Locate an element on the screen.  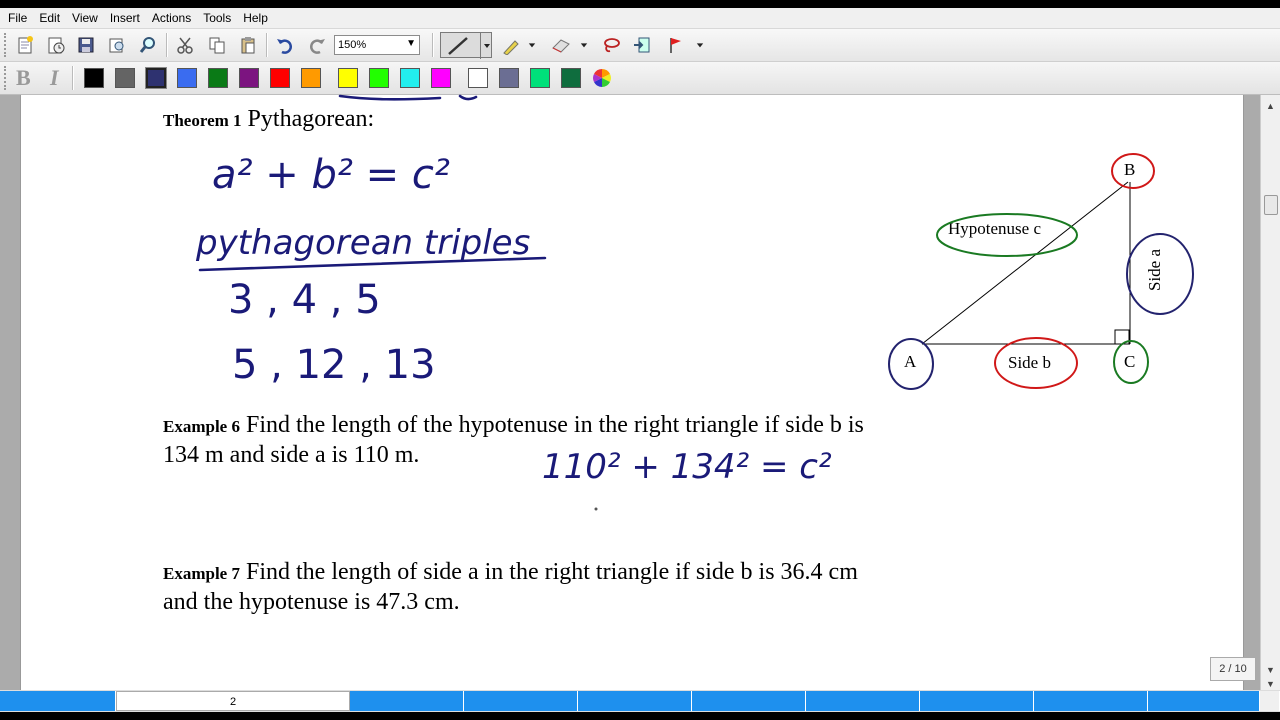
example7-label: Example 7 is located at coordinates (201, 573).